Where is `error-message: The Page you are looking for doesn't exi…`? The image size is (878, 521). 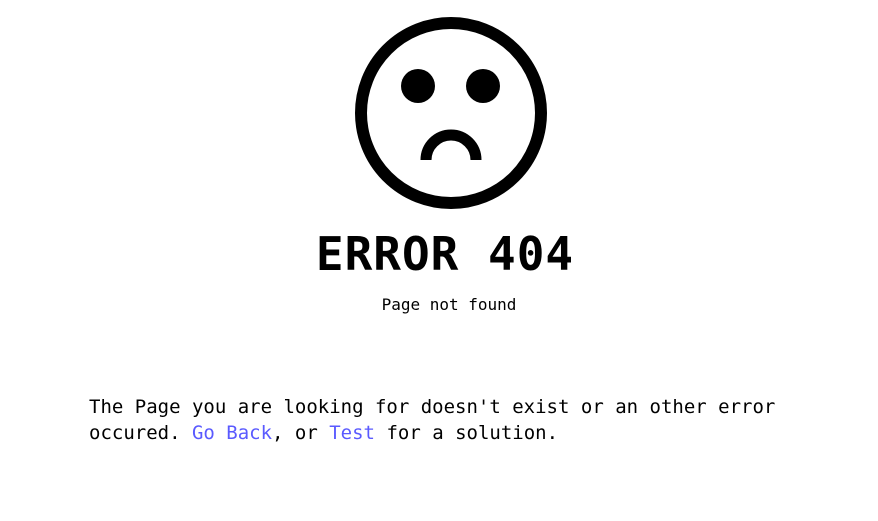
error-message: The Page you are looking for doesn't exi… is located at coordinates (459, 420).